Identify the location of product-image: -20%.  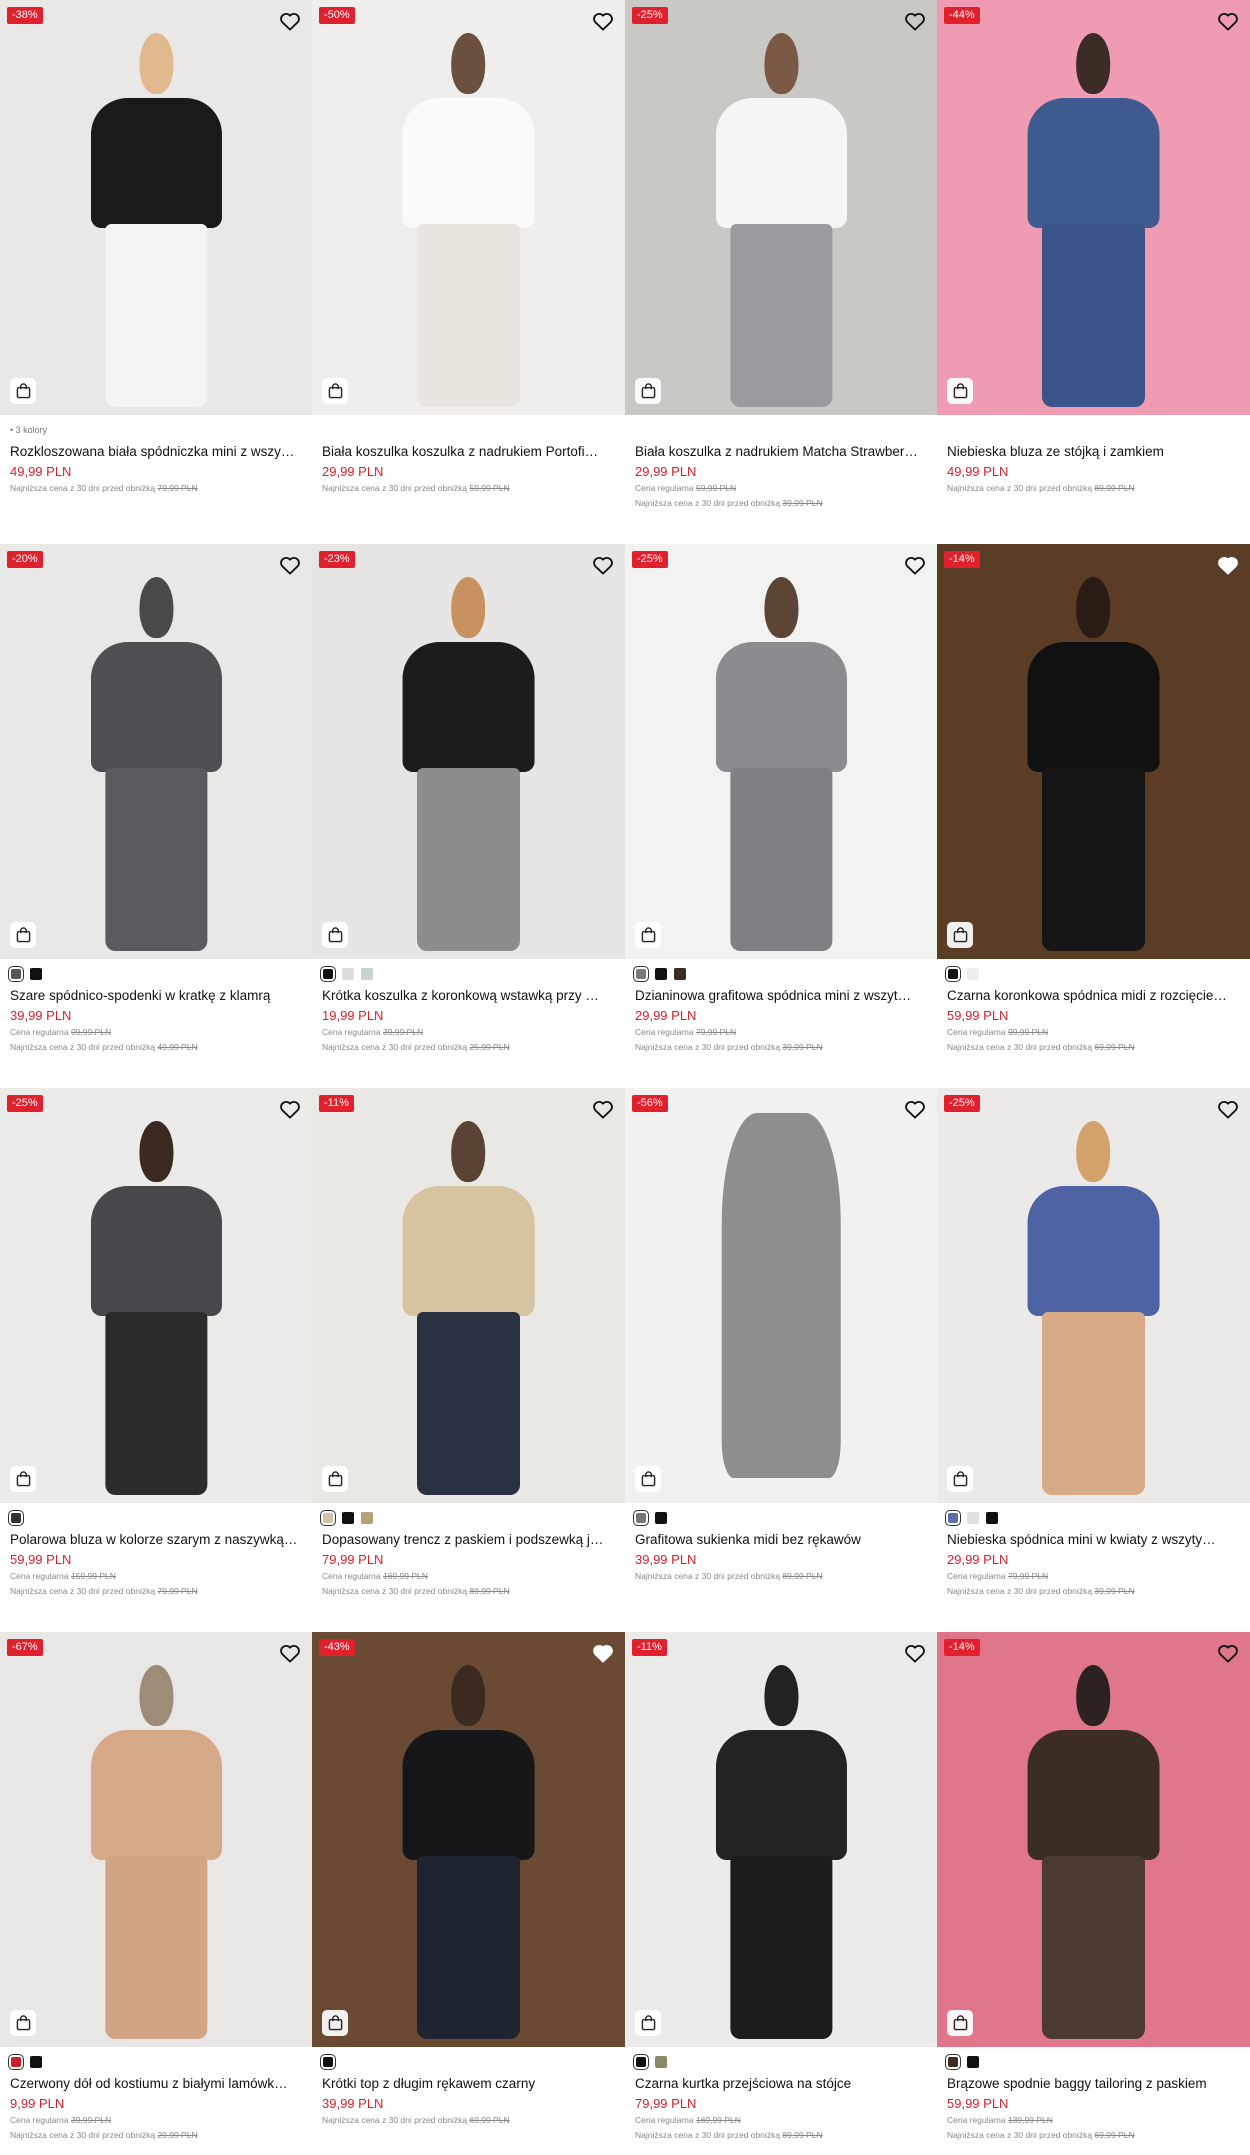
(156, 751).